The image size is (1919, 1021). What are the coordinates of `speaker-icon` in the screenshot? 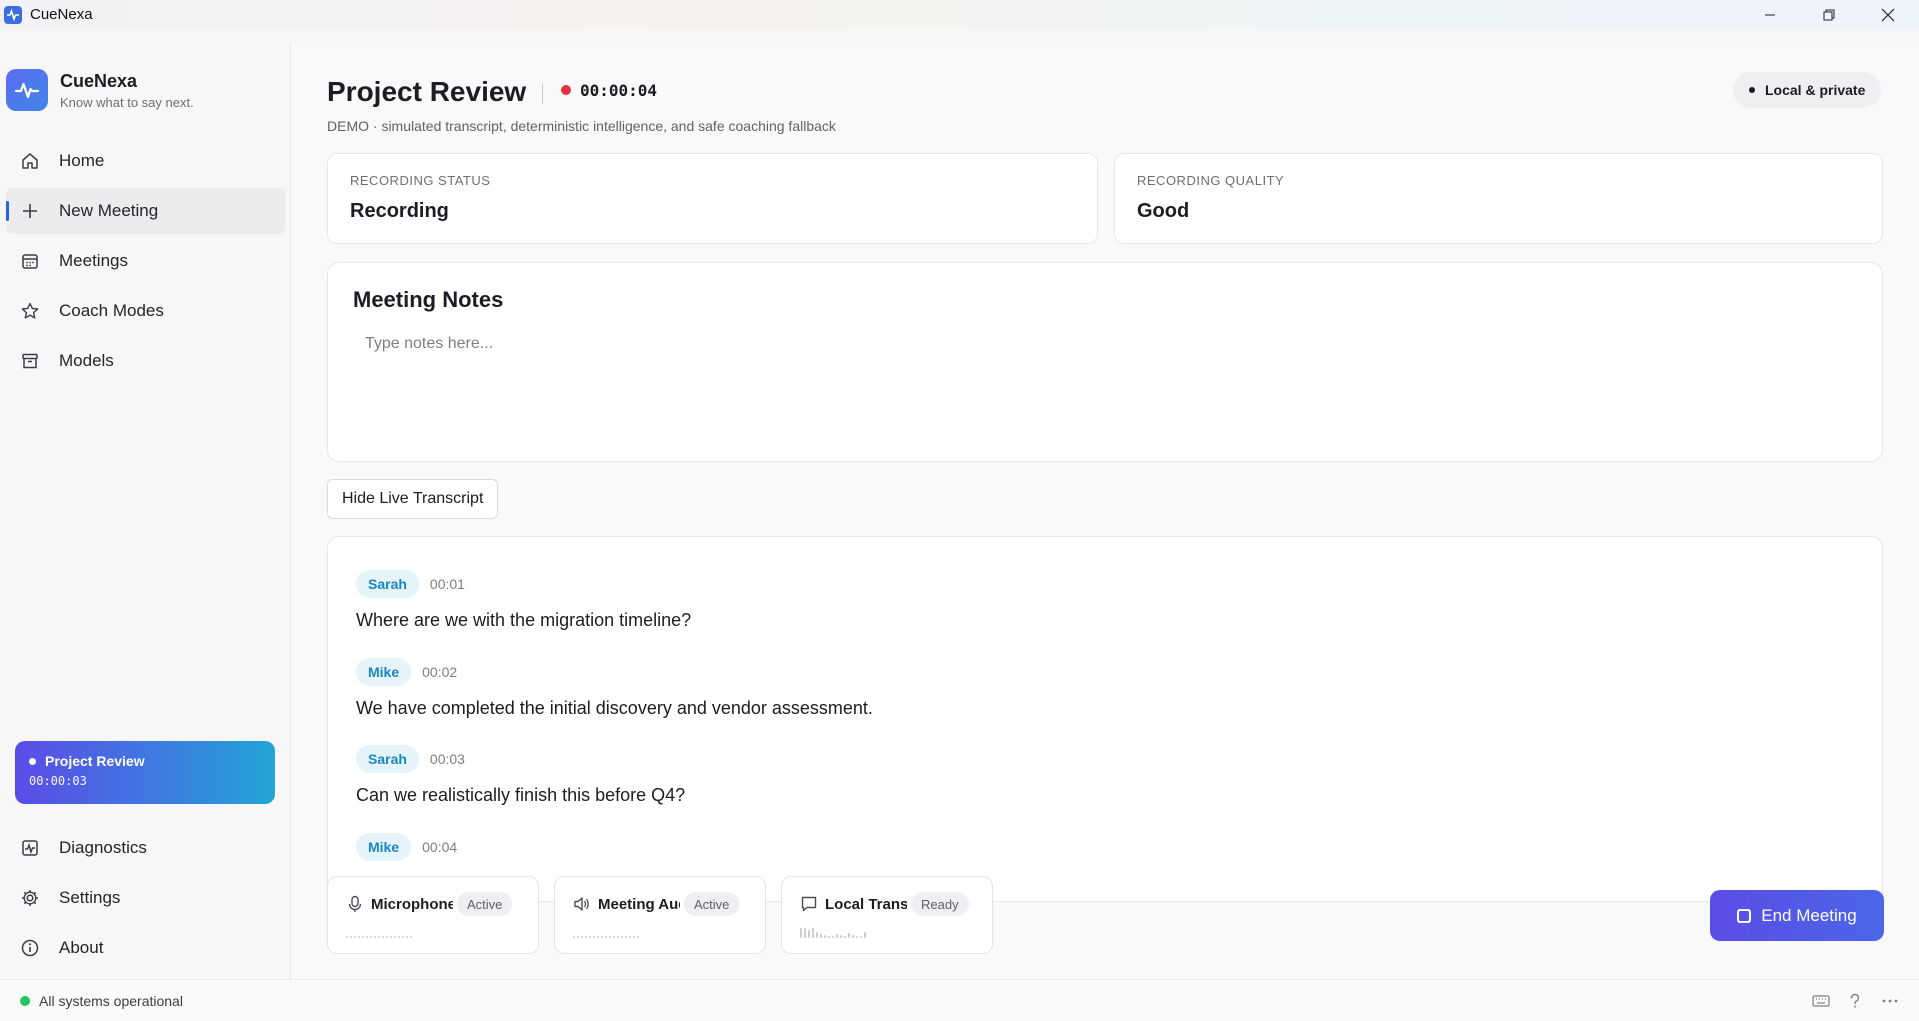 It's located at (582, 904).